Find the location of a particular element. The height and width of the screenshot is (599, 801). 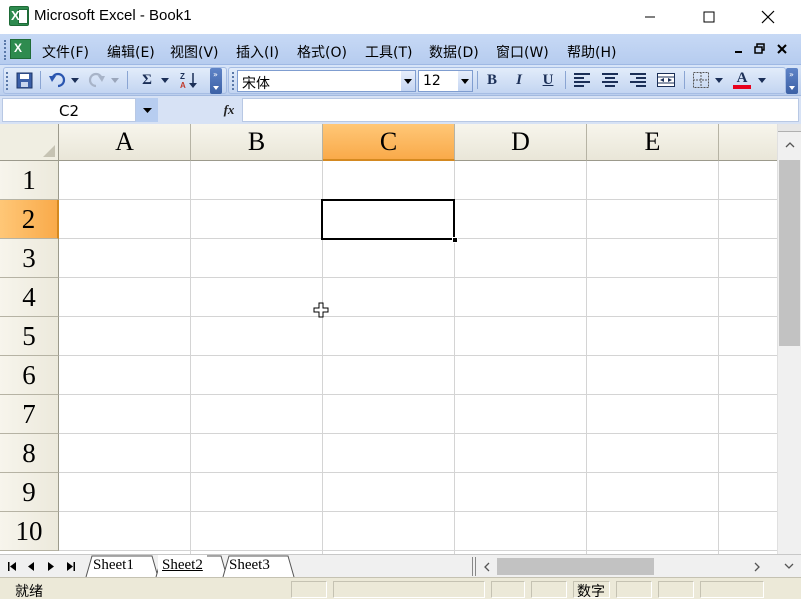

name-box: C2 is located at coordinates (69, 110).